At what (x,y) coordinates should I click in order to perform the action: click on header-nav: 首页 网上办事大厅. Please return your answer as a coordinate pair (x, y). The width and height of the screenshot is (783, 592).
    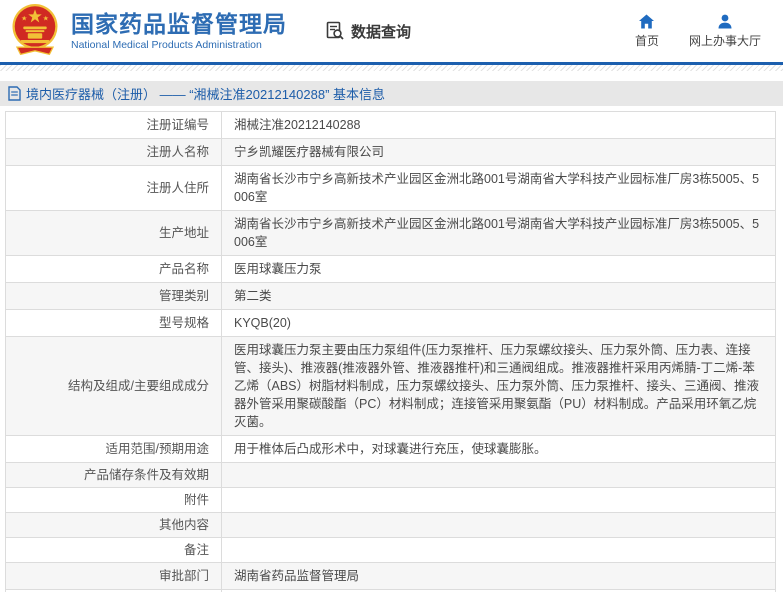
    Looking at the image, I should click on (698, 31).